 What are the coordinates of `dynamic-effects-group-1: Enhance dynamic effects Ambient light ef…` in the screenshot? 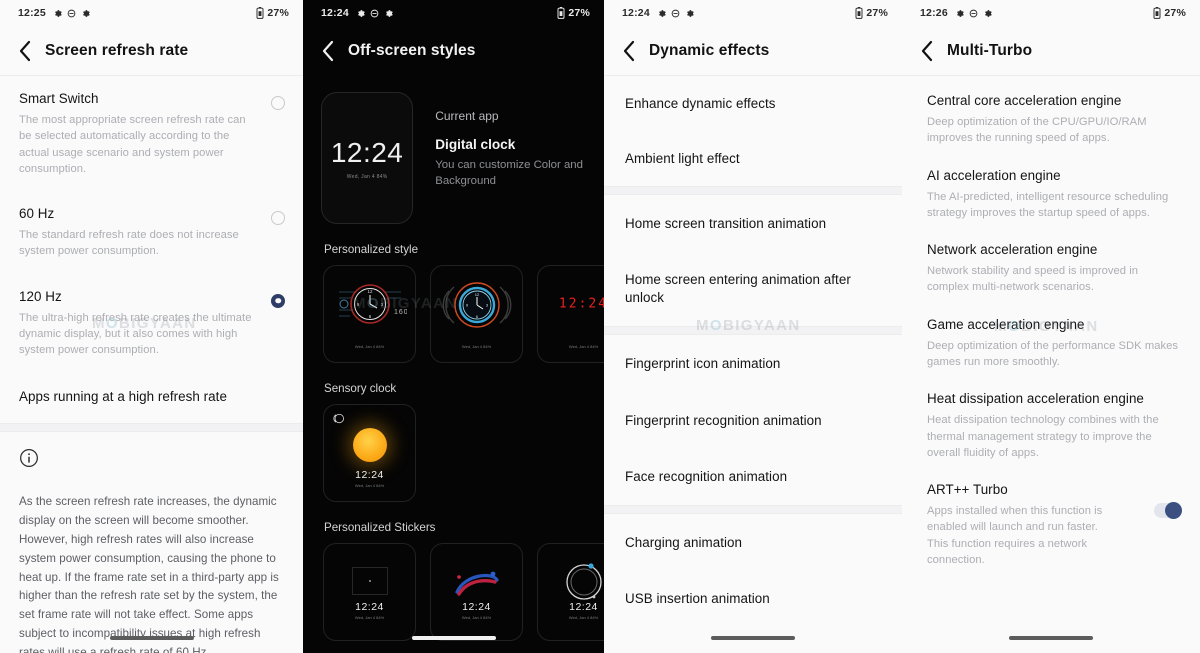 It's located at (753, 131).